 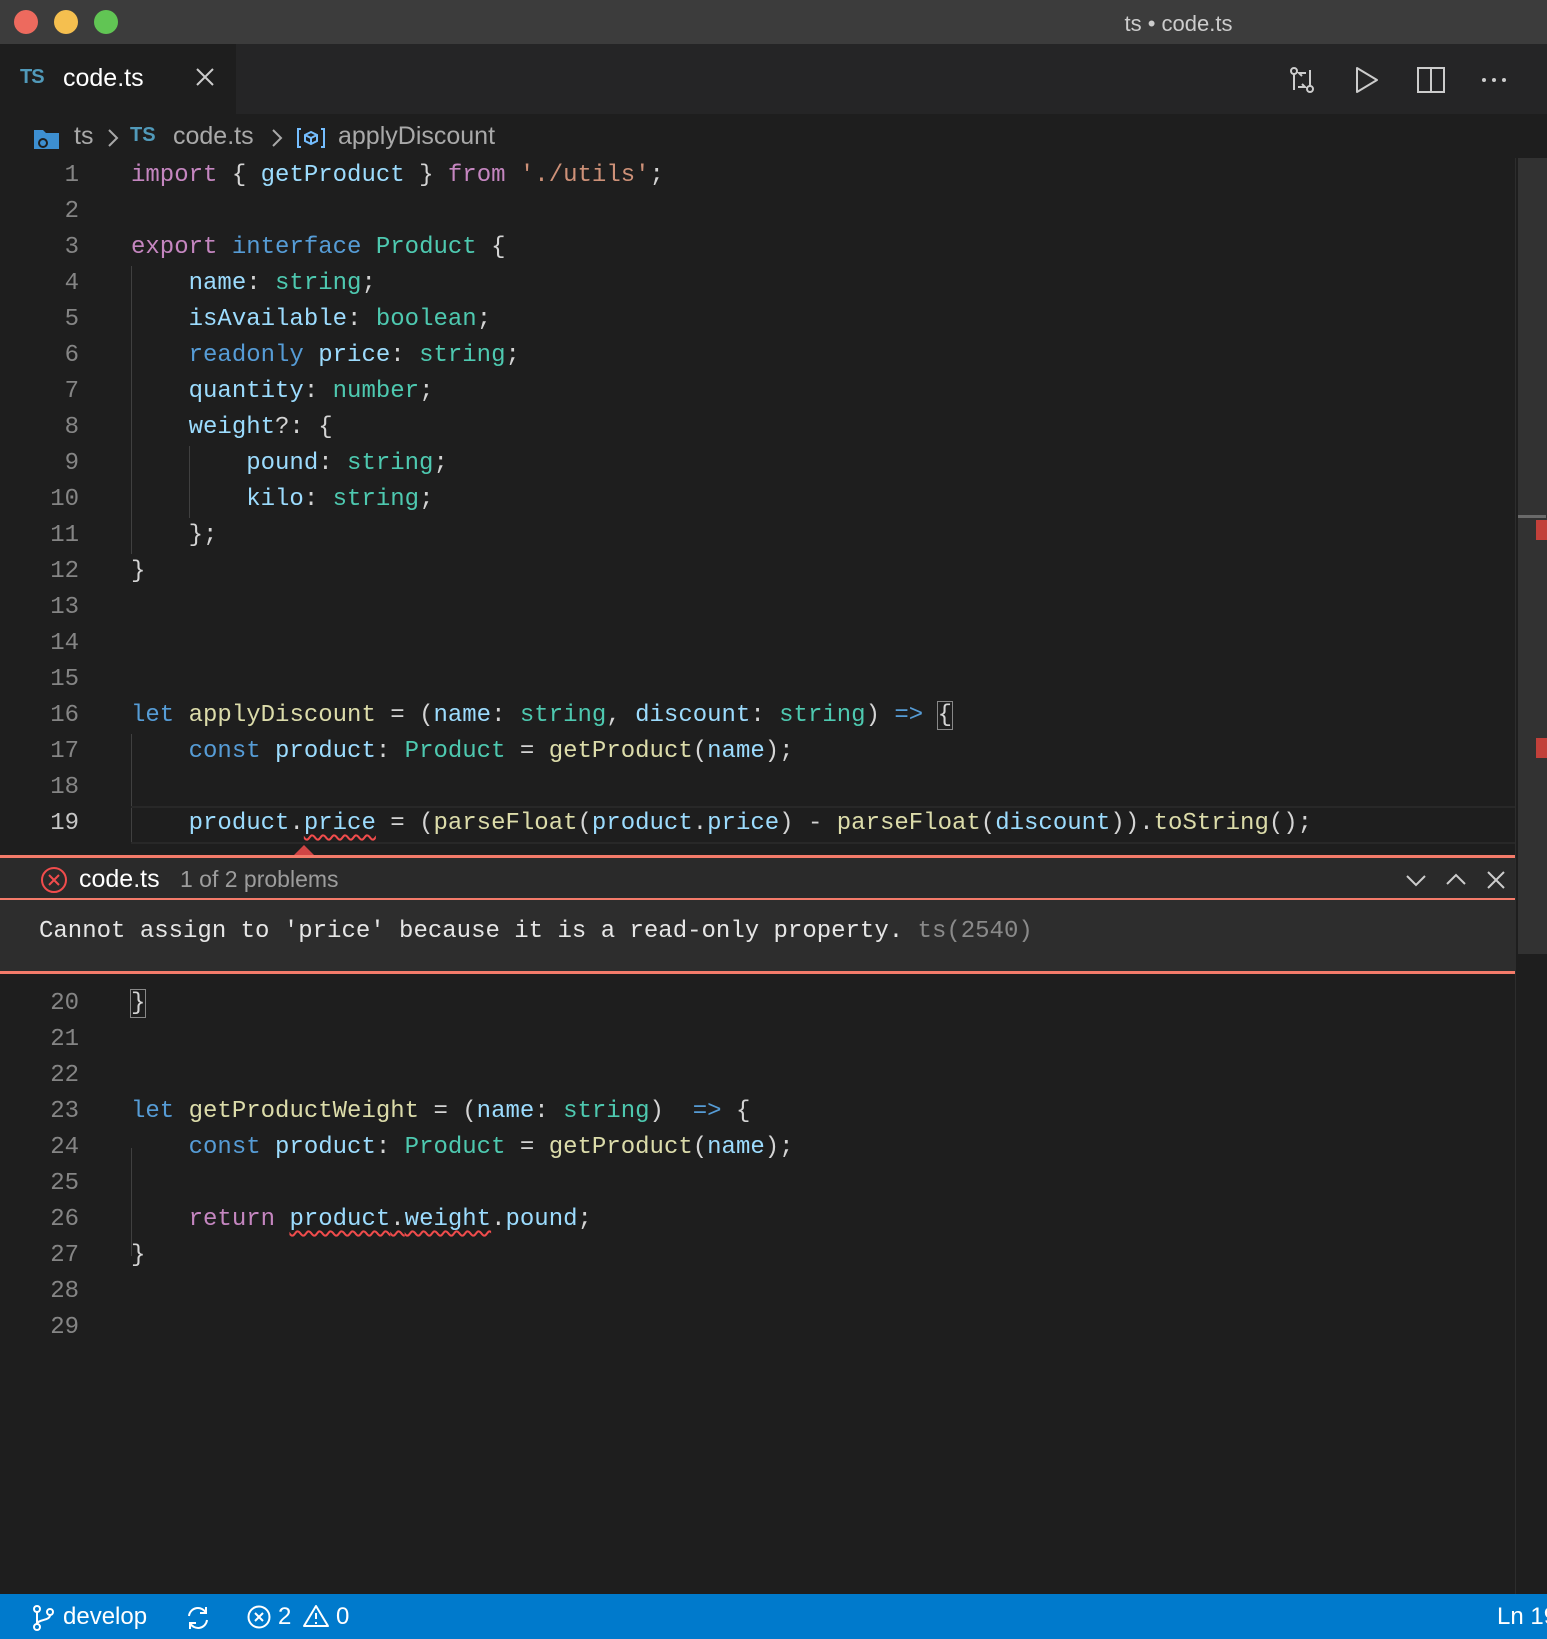 What do you see at coordinates (757, 877) in the screenshot?
I see `peek-header: code.ts 1 of 2 problems` at bounding box center [757, 877].